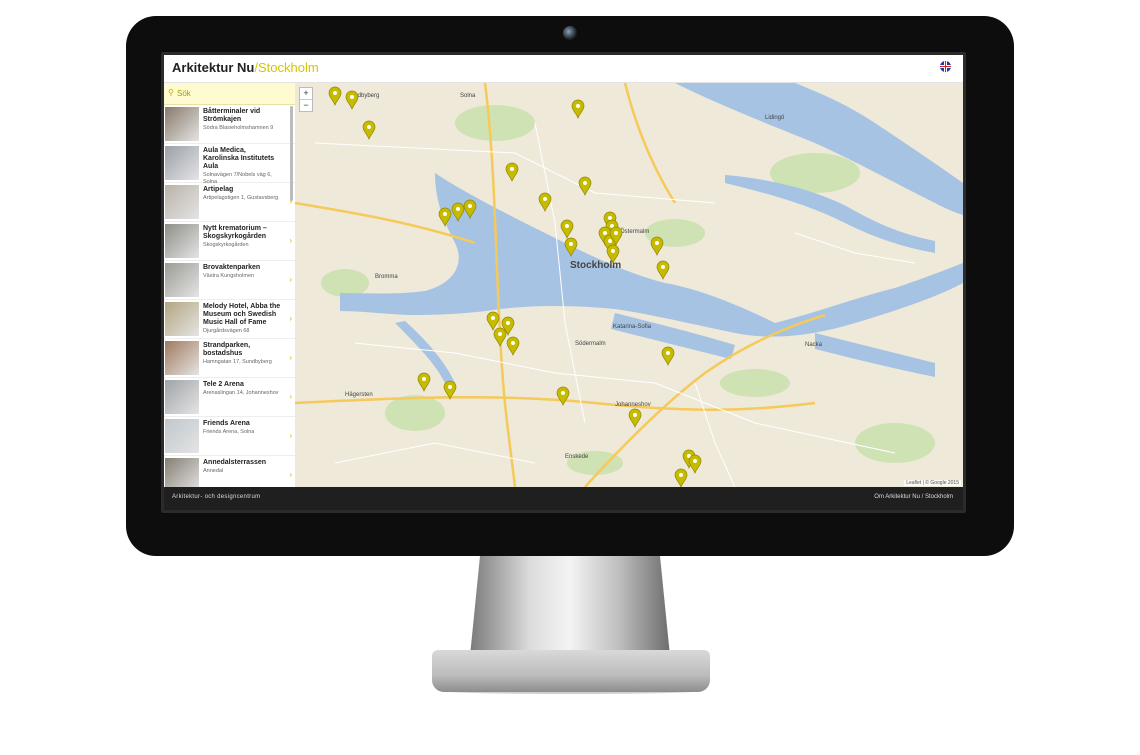  What do you see at coordinates (229, 436) in the screenshot?
I see `list-item: Friends Arena Friends Arena, Solna ›` at bounding box center [229, 436].